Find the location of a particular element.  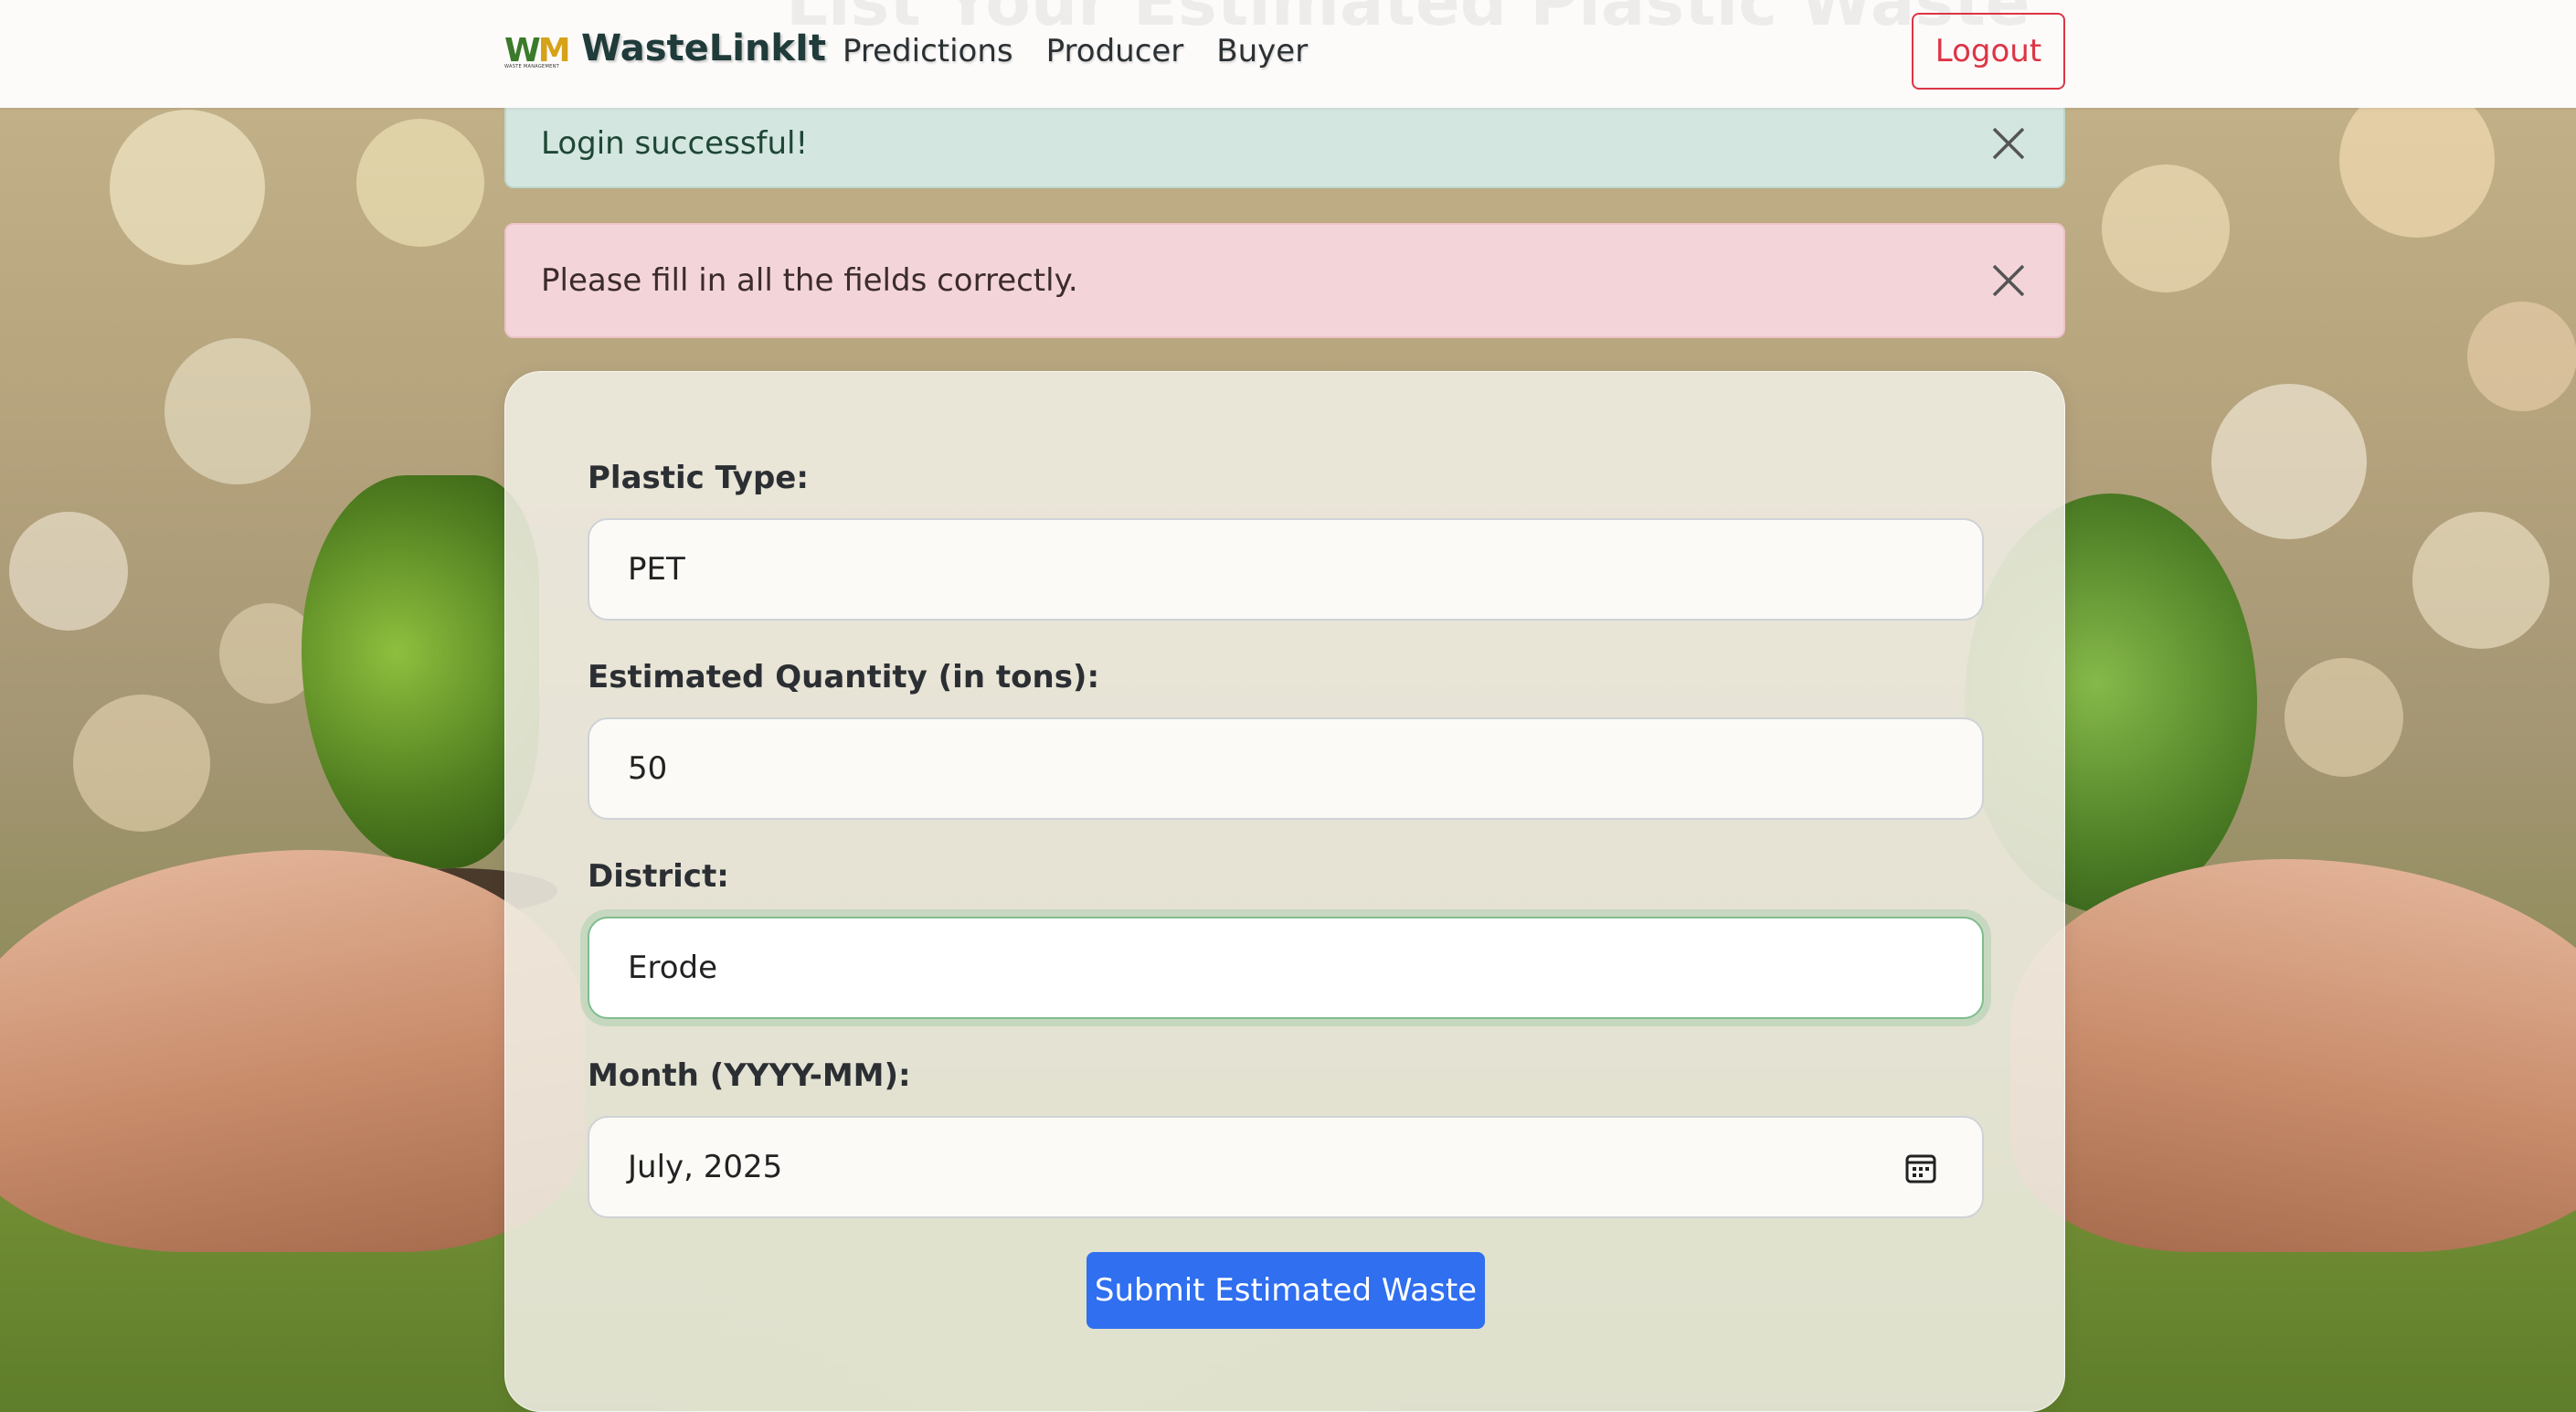

submit-button: Submit Estimated Waste is located at coordinates (1286, 1290).